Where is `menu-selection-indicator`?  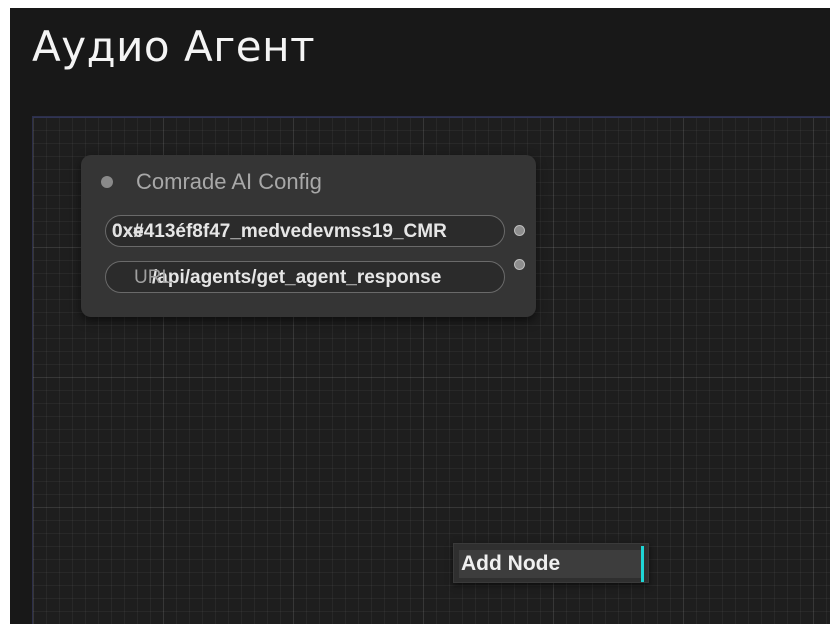 menu-selection-indicator is located at coordinates (642, 564).